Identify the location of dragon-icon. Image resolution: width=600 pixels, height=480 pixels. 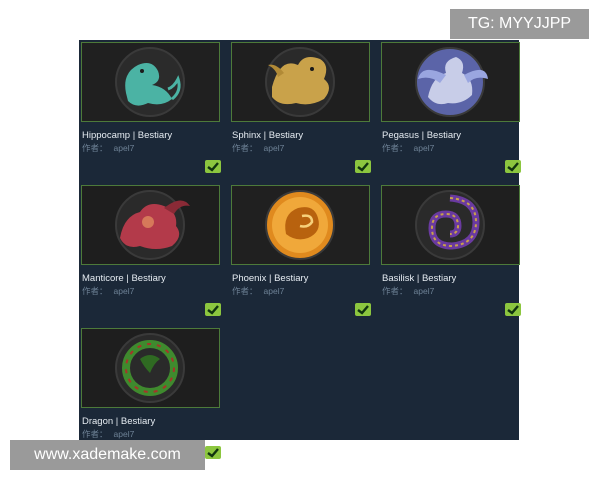
(150, 368).